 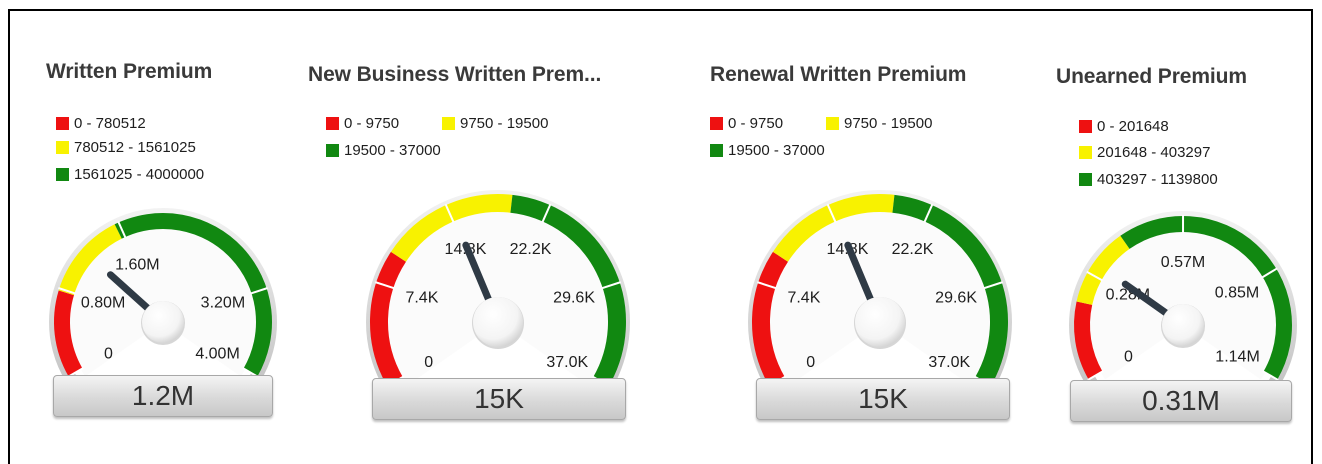 I want to click on tick-label: 1.14M, so click(x=1237, y=357).